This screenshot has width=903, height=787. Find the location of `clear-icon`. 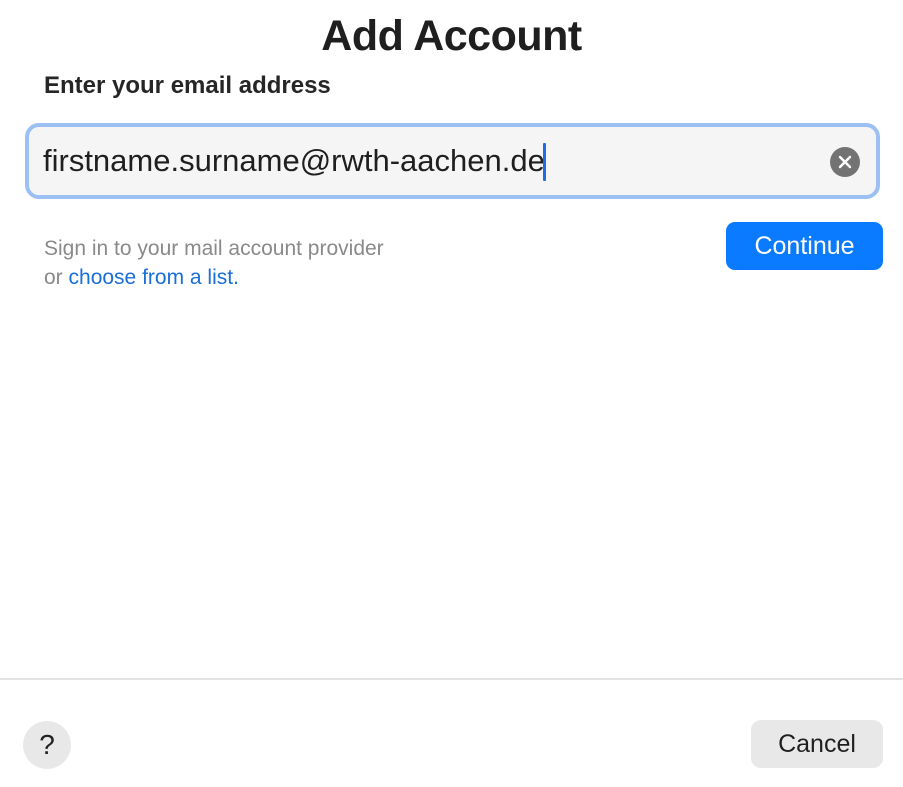

clear-icon is located at coordinates (845, 162).